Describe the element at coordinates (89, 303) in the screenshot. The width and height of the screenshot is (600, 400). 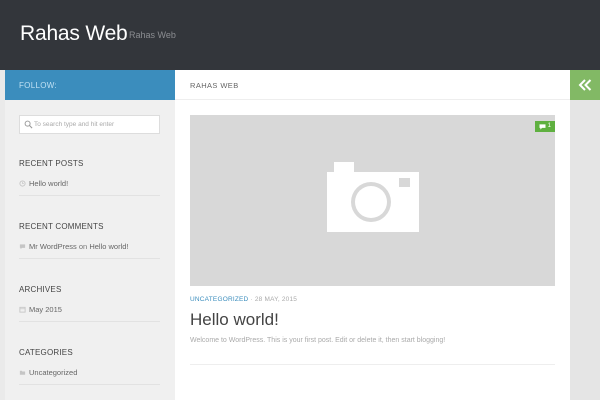
I see `archives-widget: ARCHIVES May 2015` at that location.